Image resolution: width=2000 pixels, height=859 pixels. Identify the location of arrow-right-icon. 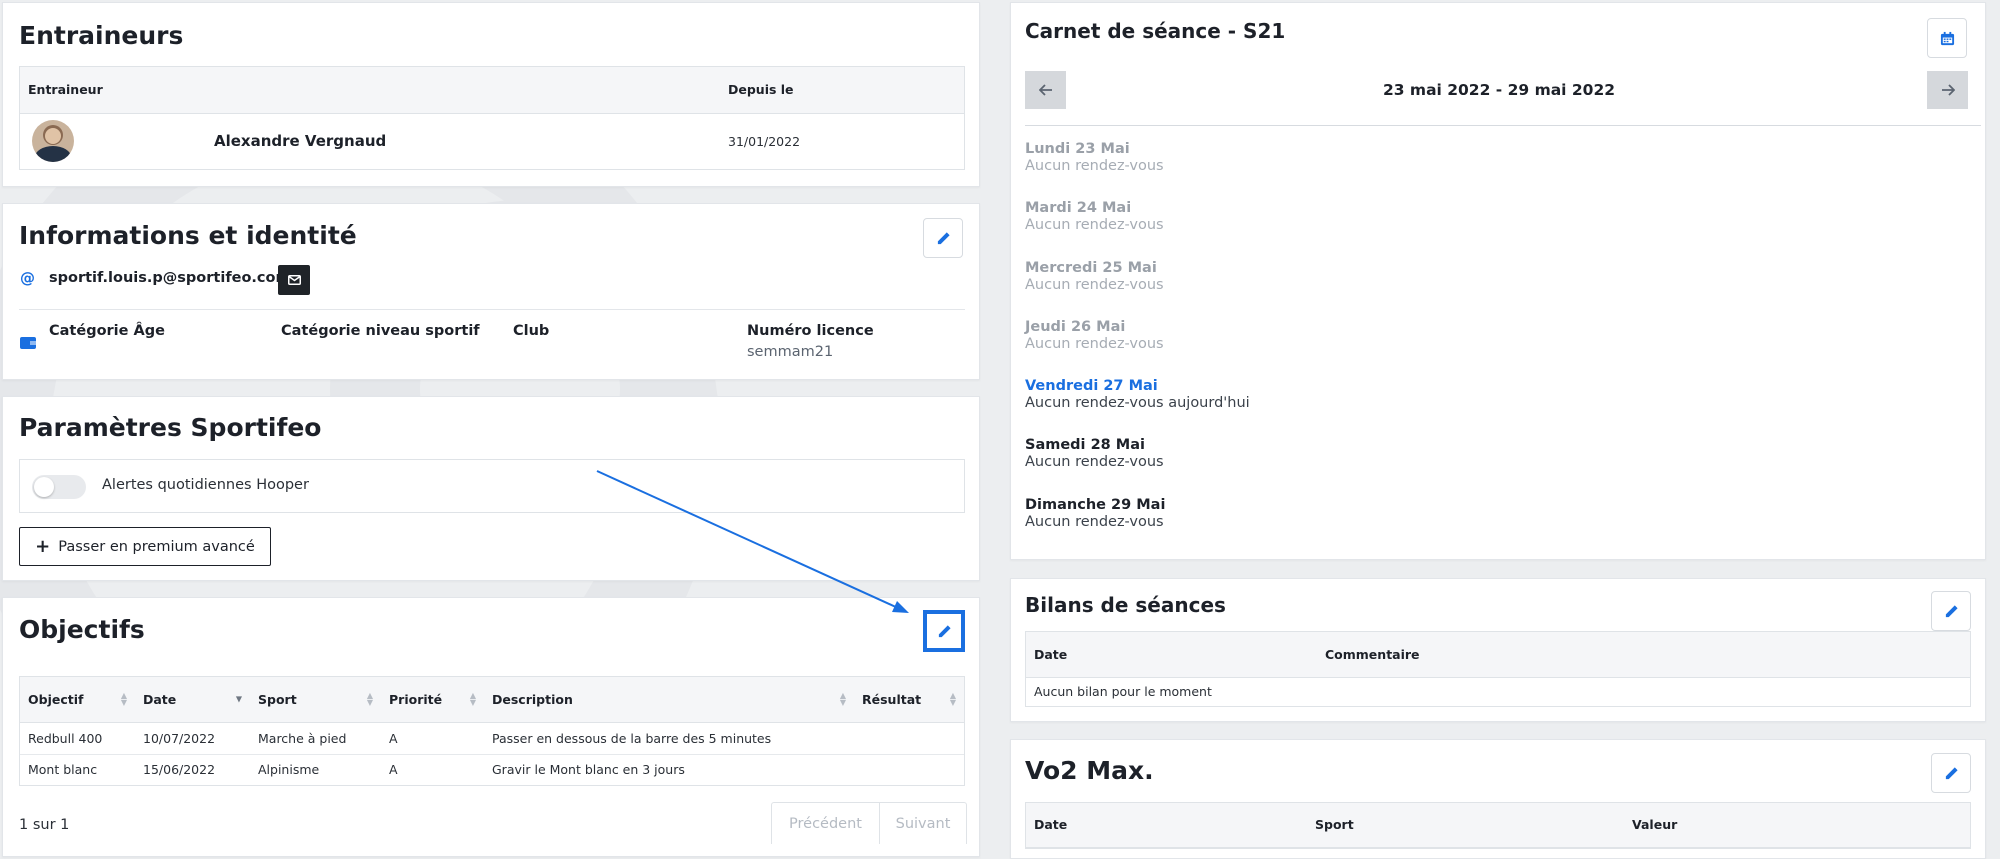
(1948, 90).